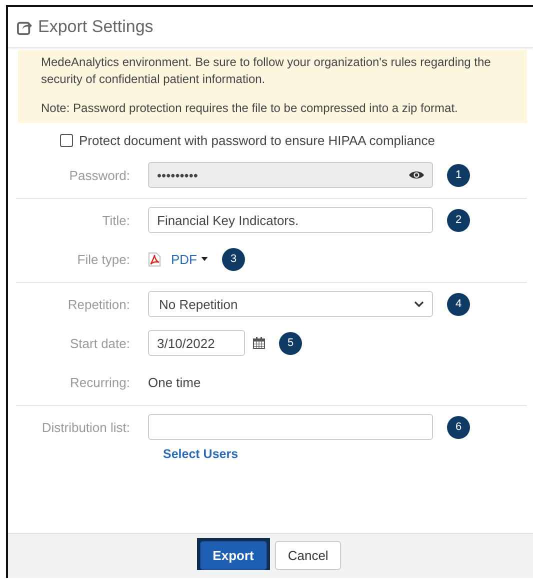 The width and height of the screenshot is (533, 580). Describe the element at coordinates (308, 555) in the screenshot. I see `cancel-button: Cancel` at that location.